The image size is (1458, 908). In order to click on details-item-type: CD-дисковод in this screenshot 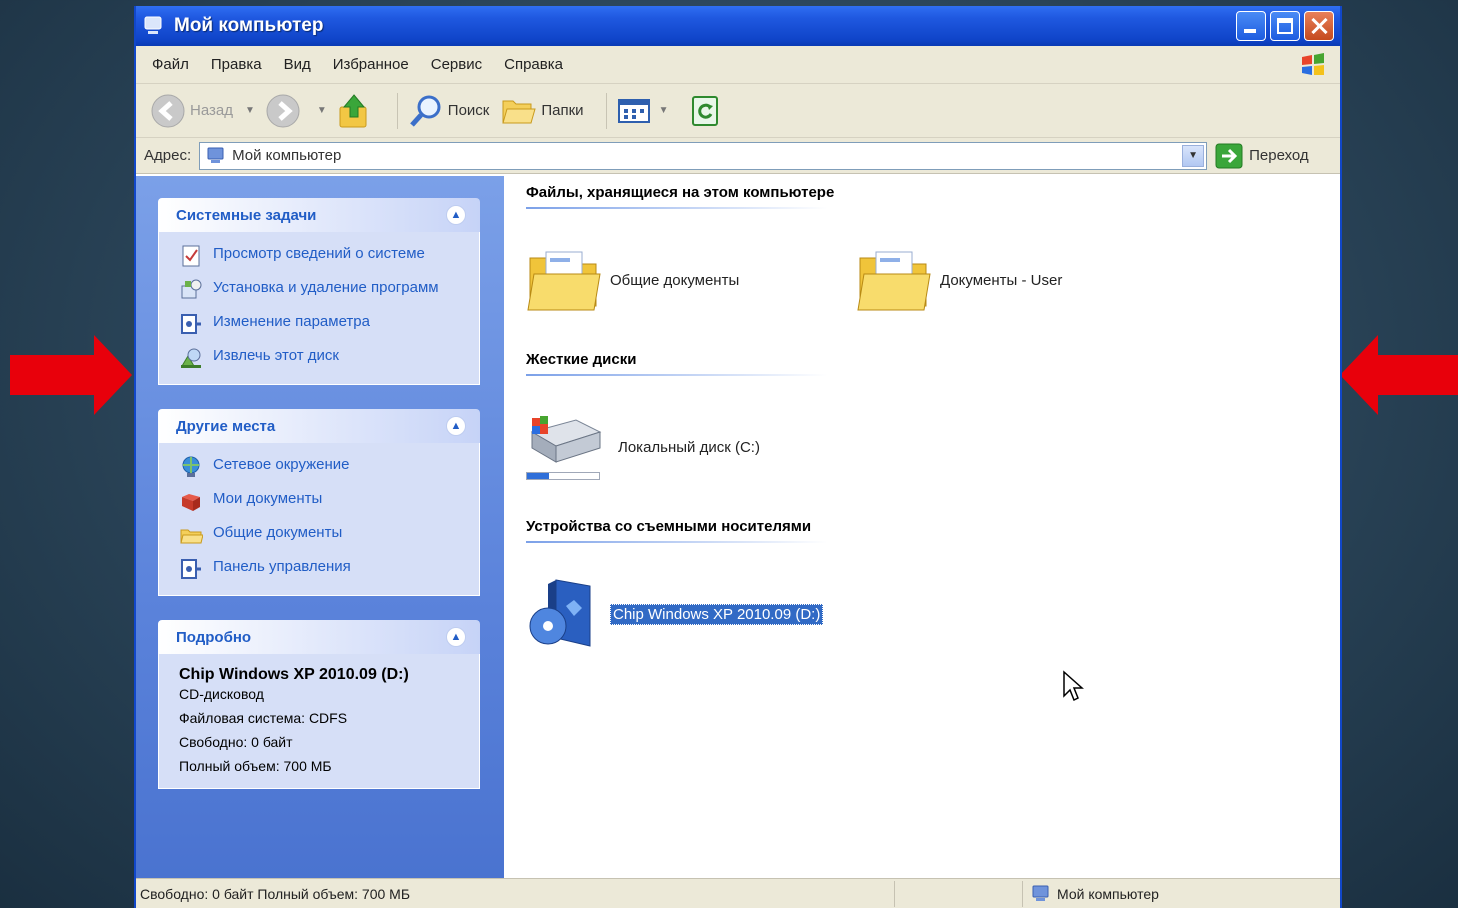, I will do `click(221, 694)`.